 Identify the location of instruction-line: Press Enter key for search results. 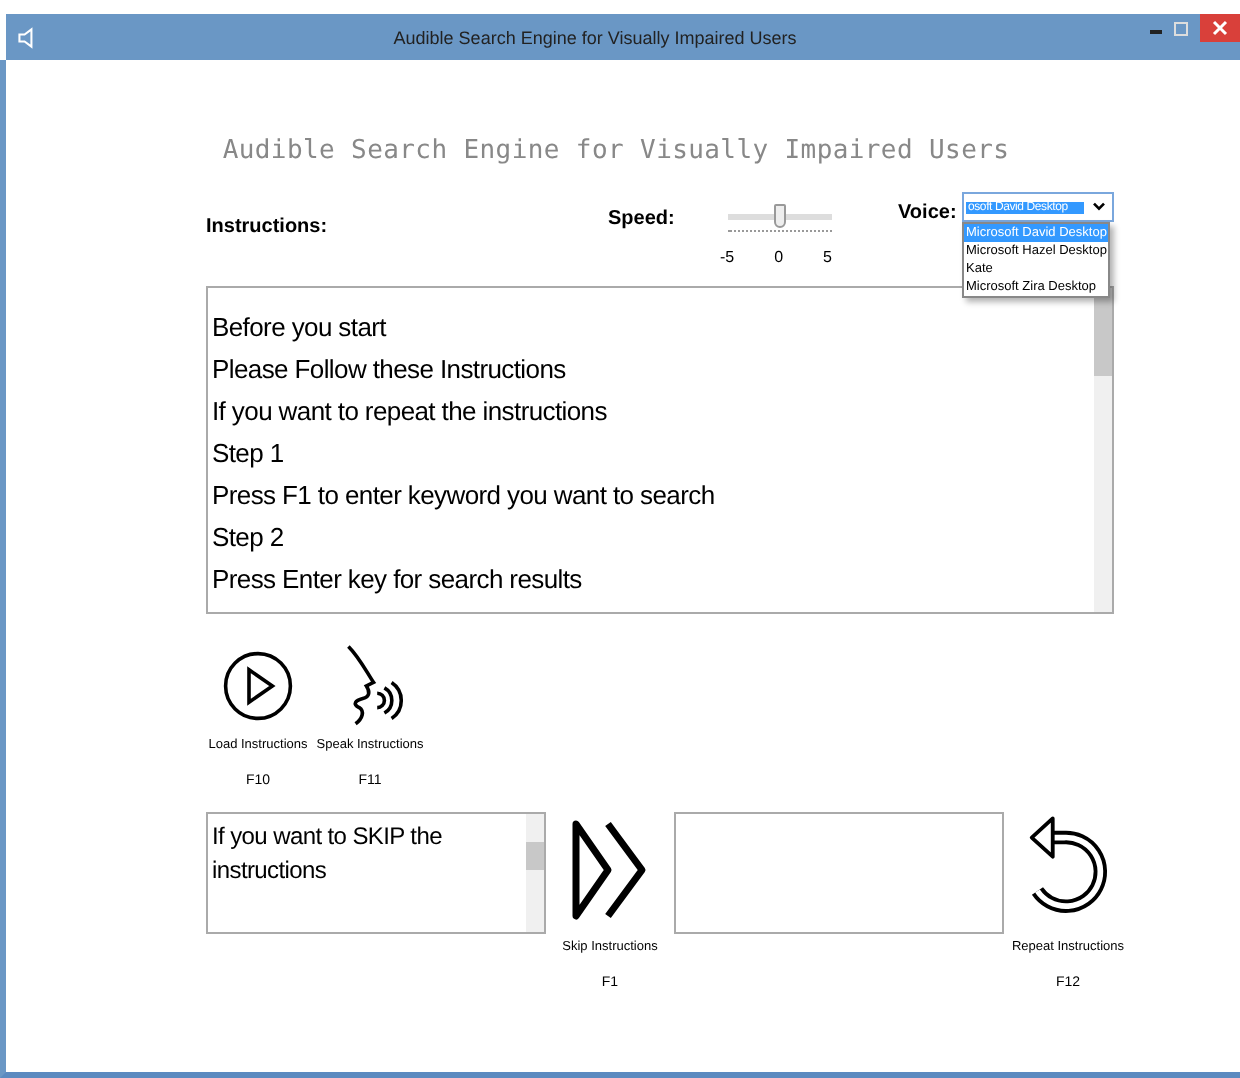
(398, 580).